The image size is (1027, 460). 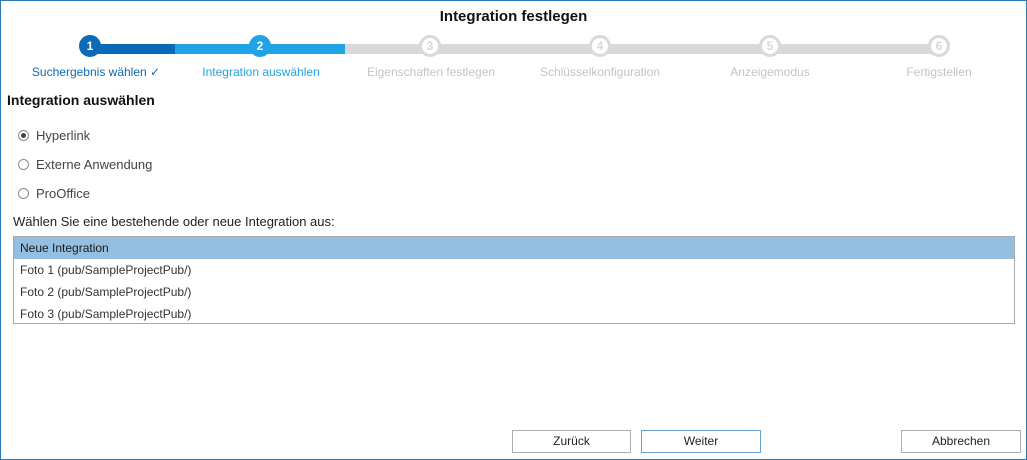 What do you see at coordinates (94, 164) in the screenshot?
I see `radio-label: Externe Anwendung` at bounding box center [94, 164].